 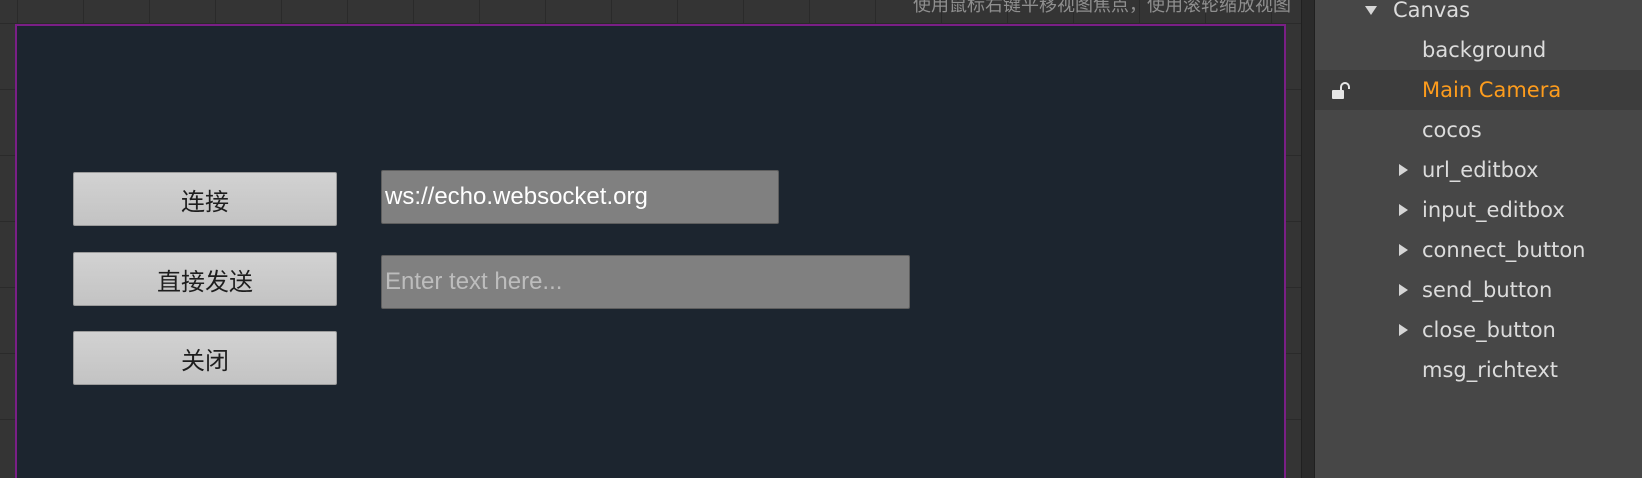 I want to click on panel-splitter, so click(x=1308, y=239).